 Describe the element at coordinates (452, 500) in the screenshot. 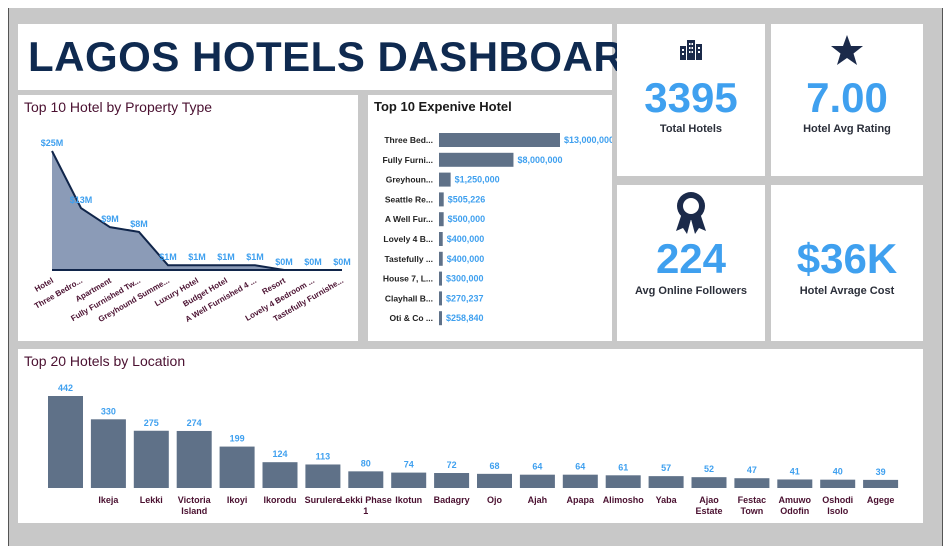

I see `x-tick-label: Badagry` at that location.